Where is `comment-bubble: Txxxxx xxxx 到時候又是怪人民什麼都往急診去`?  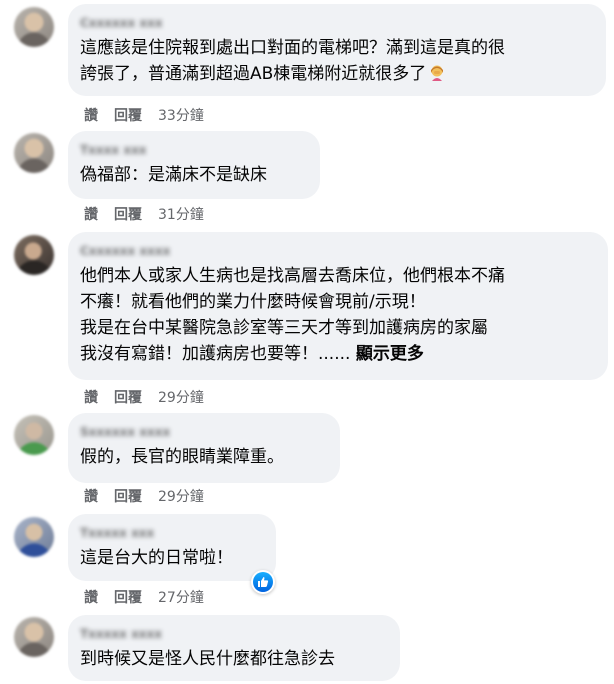 comment-bubble: Txxxxx xxxx 到時候又是怪人民什麼都往急診去 is located at coordinates (234, 648).